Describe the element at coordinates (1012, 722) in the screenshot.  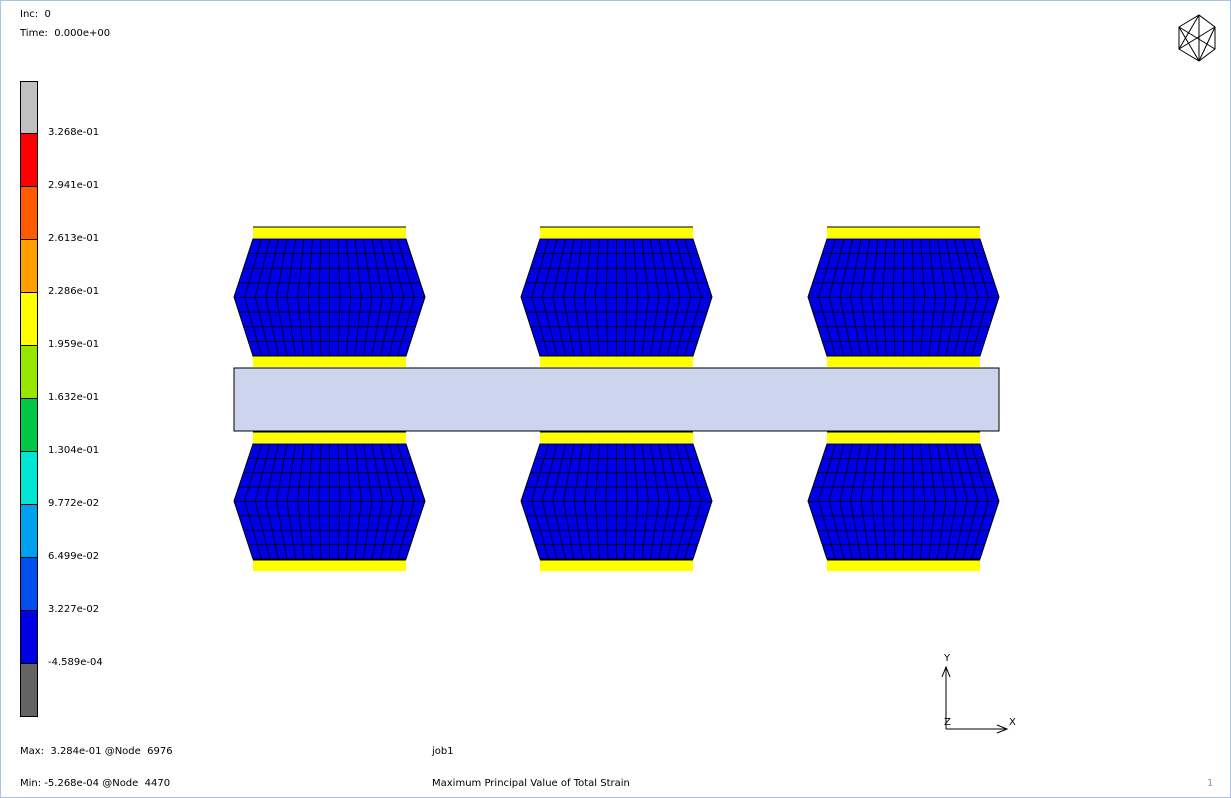
I see `axis-x-label: X` at that location.